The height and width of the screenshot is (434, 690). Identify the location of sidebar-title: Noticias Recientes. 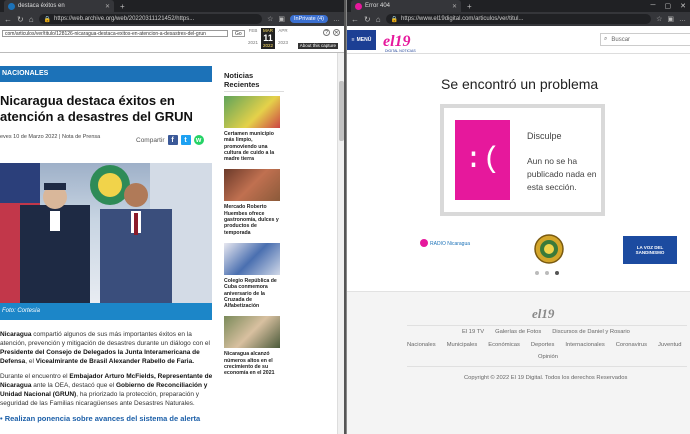
(254, 81).